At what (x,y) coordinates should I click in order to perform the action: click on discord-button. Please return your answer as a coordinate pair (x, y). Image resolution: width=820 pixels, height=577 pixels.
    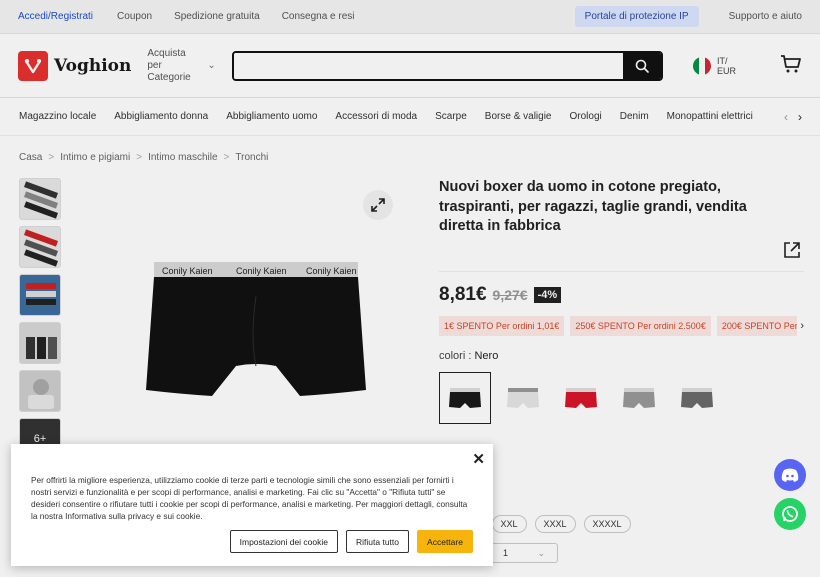
    Looking at the image, I should click on (790, 475).